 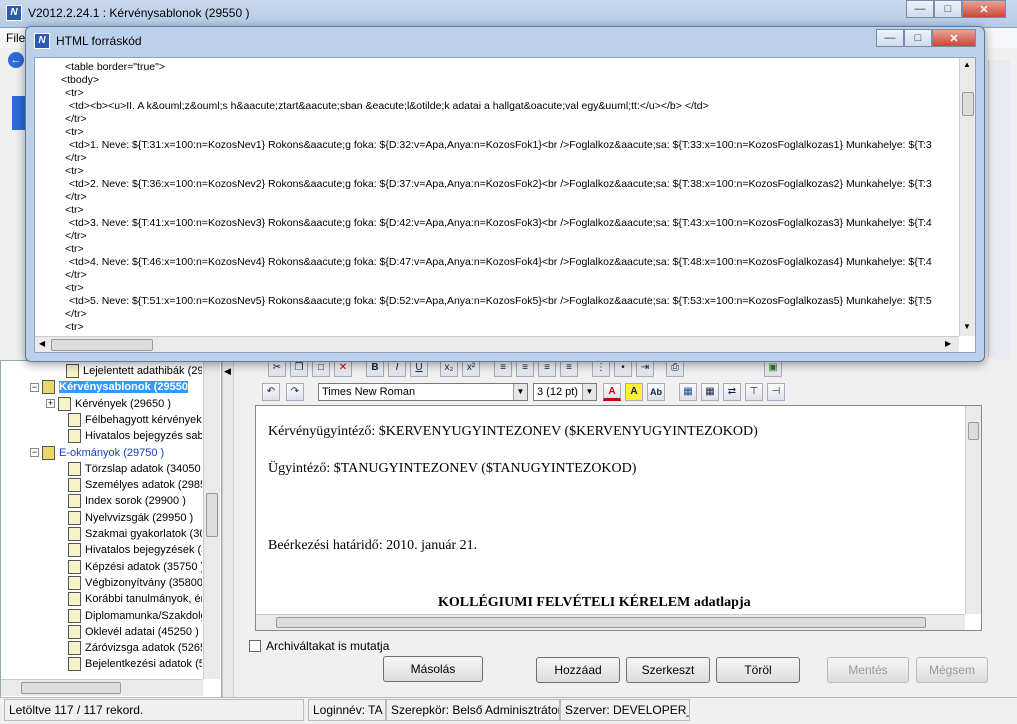 I want to click on tree-item: Személyes adatok (2985, so click(x=127, y=485).